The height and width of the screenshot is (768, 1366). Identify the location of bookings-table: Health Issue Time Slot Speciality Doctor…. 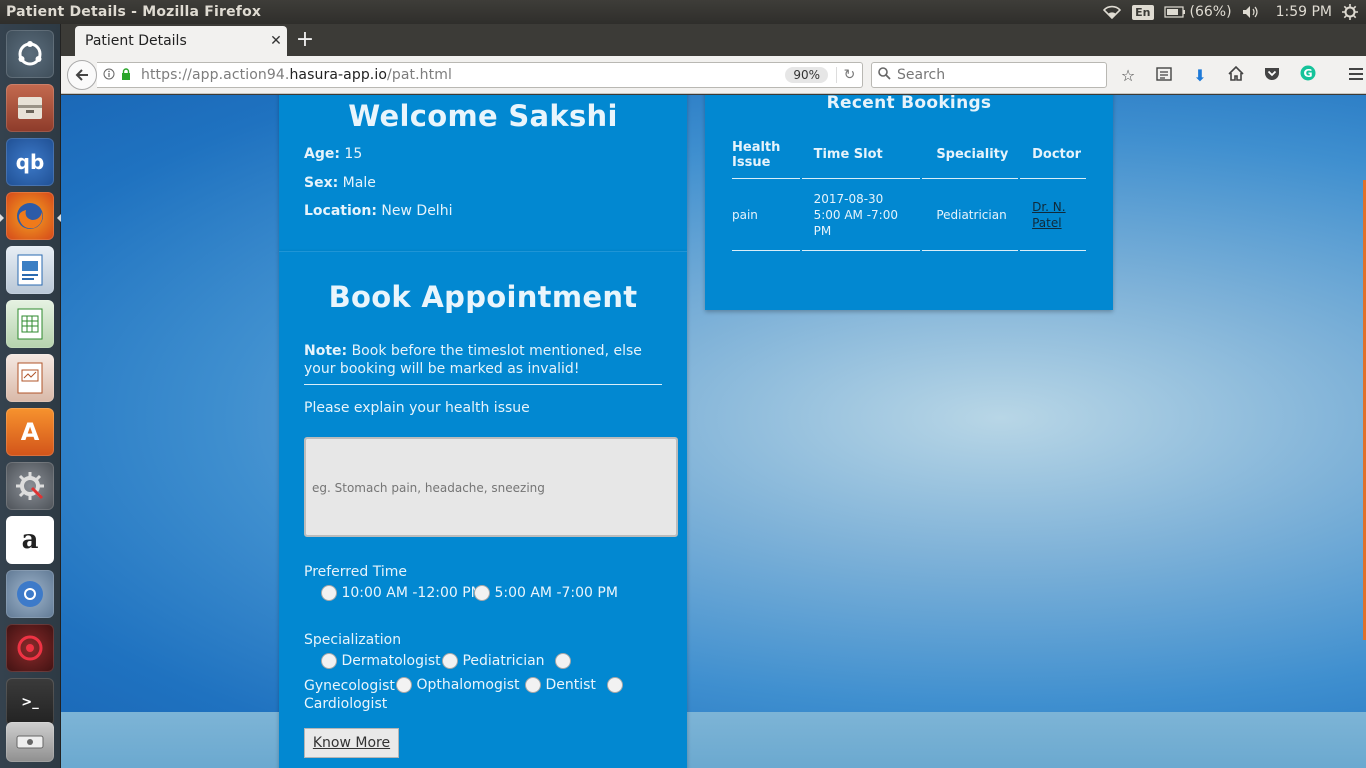
(909, 191).